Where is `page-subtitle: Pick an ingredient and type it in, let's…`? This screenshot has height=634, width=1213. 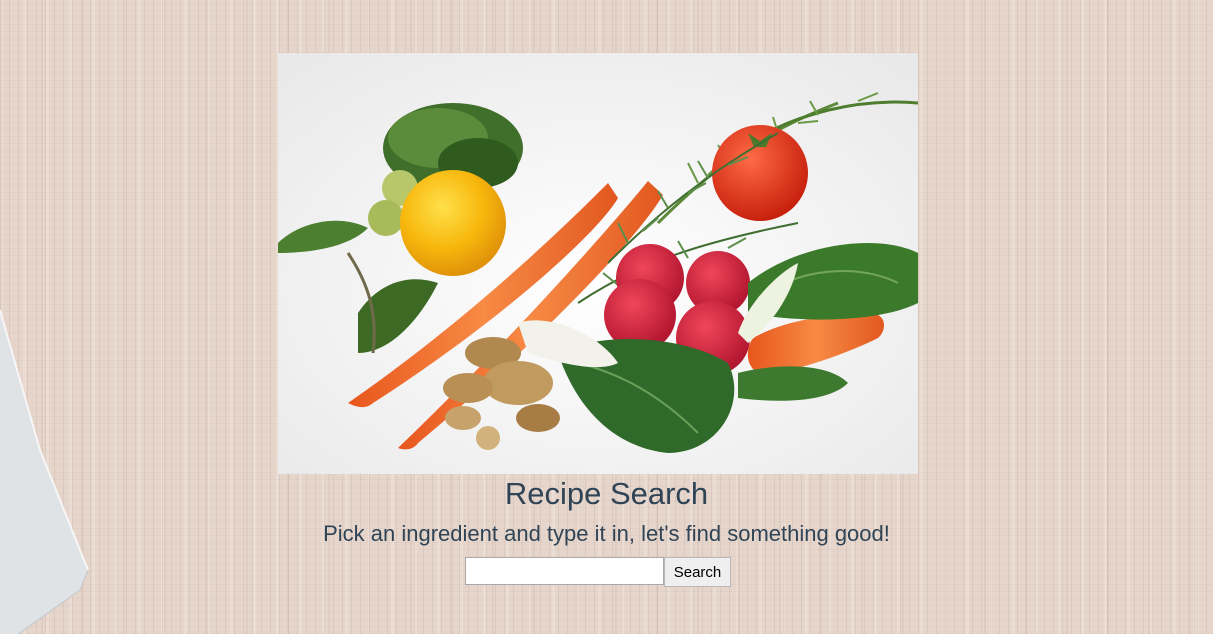 page-subtitle: Pick an ingredient and type it in, let's… is located at coordinates (606, 533).